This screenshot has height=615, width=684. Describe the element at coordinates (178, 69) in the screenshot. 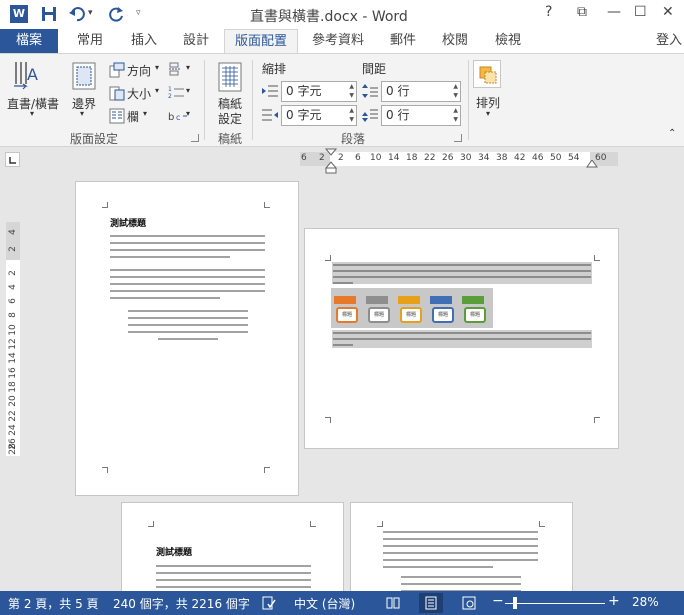

I see `breaks-icon` at that location.